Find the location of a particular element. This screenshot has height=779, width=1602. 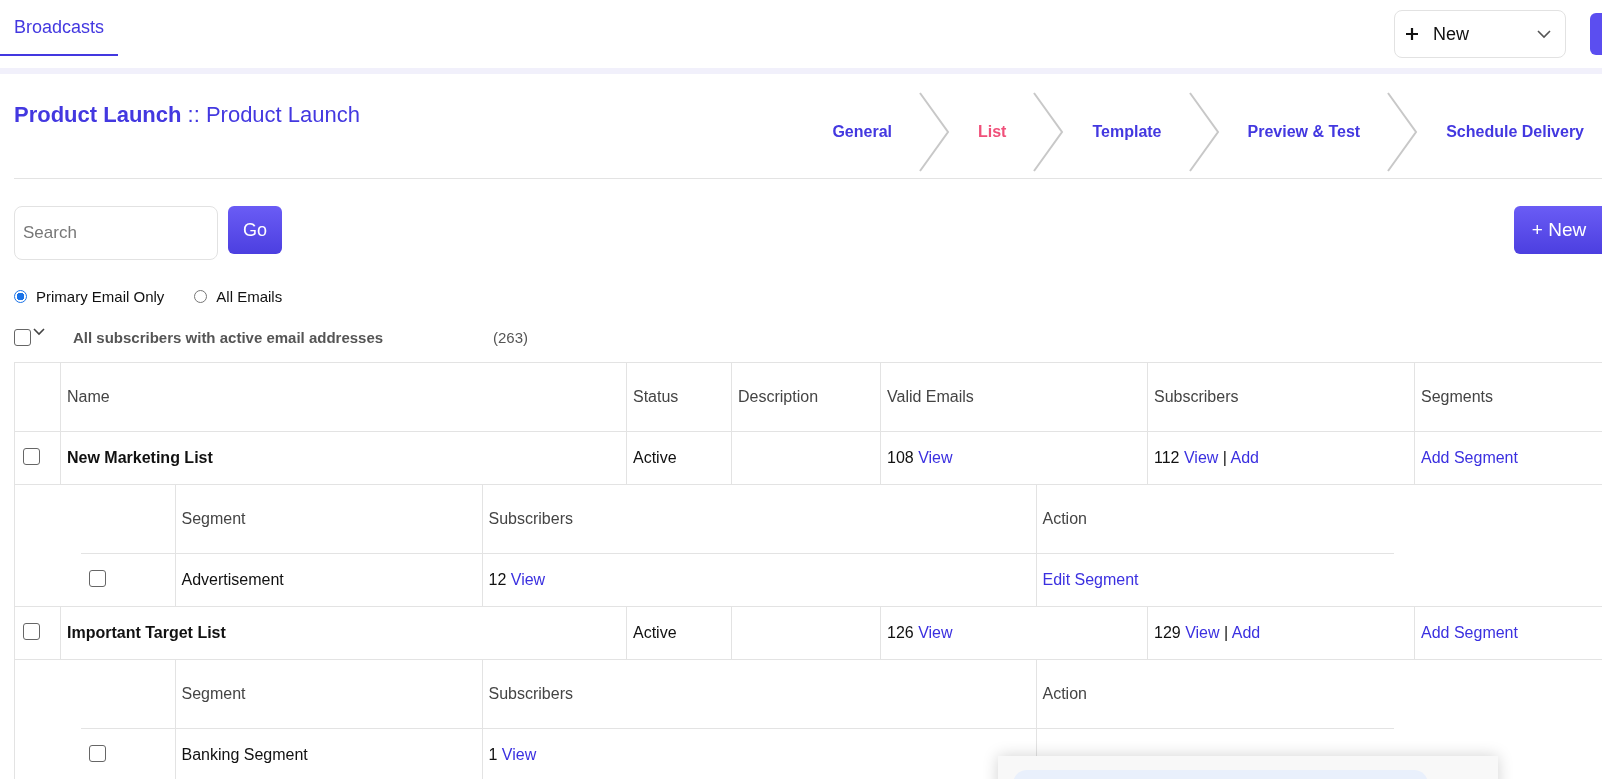

column-header: Status is located at coordinates (679, 397).